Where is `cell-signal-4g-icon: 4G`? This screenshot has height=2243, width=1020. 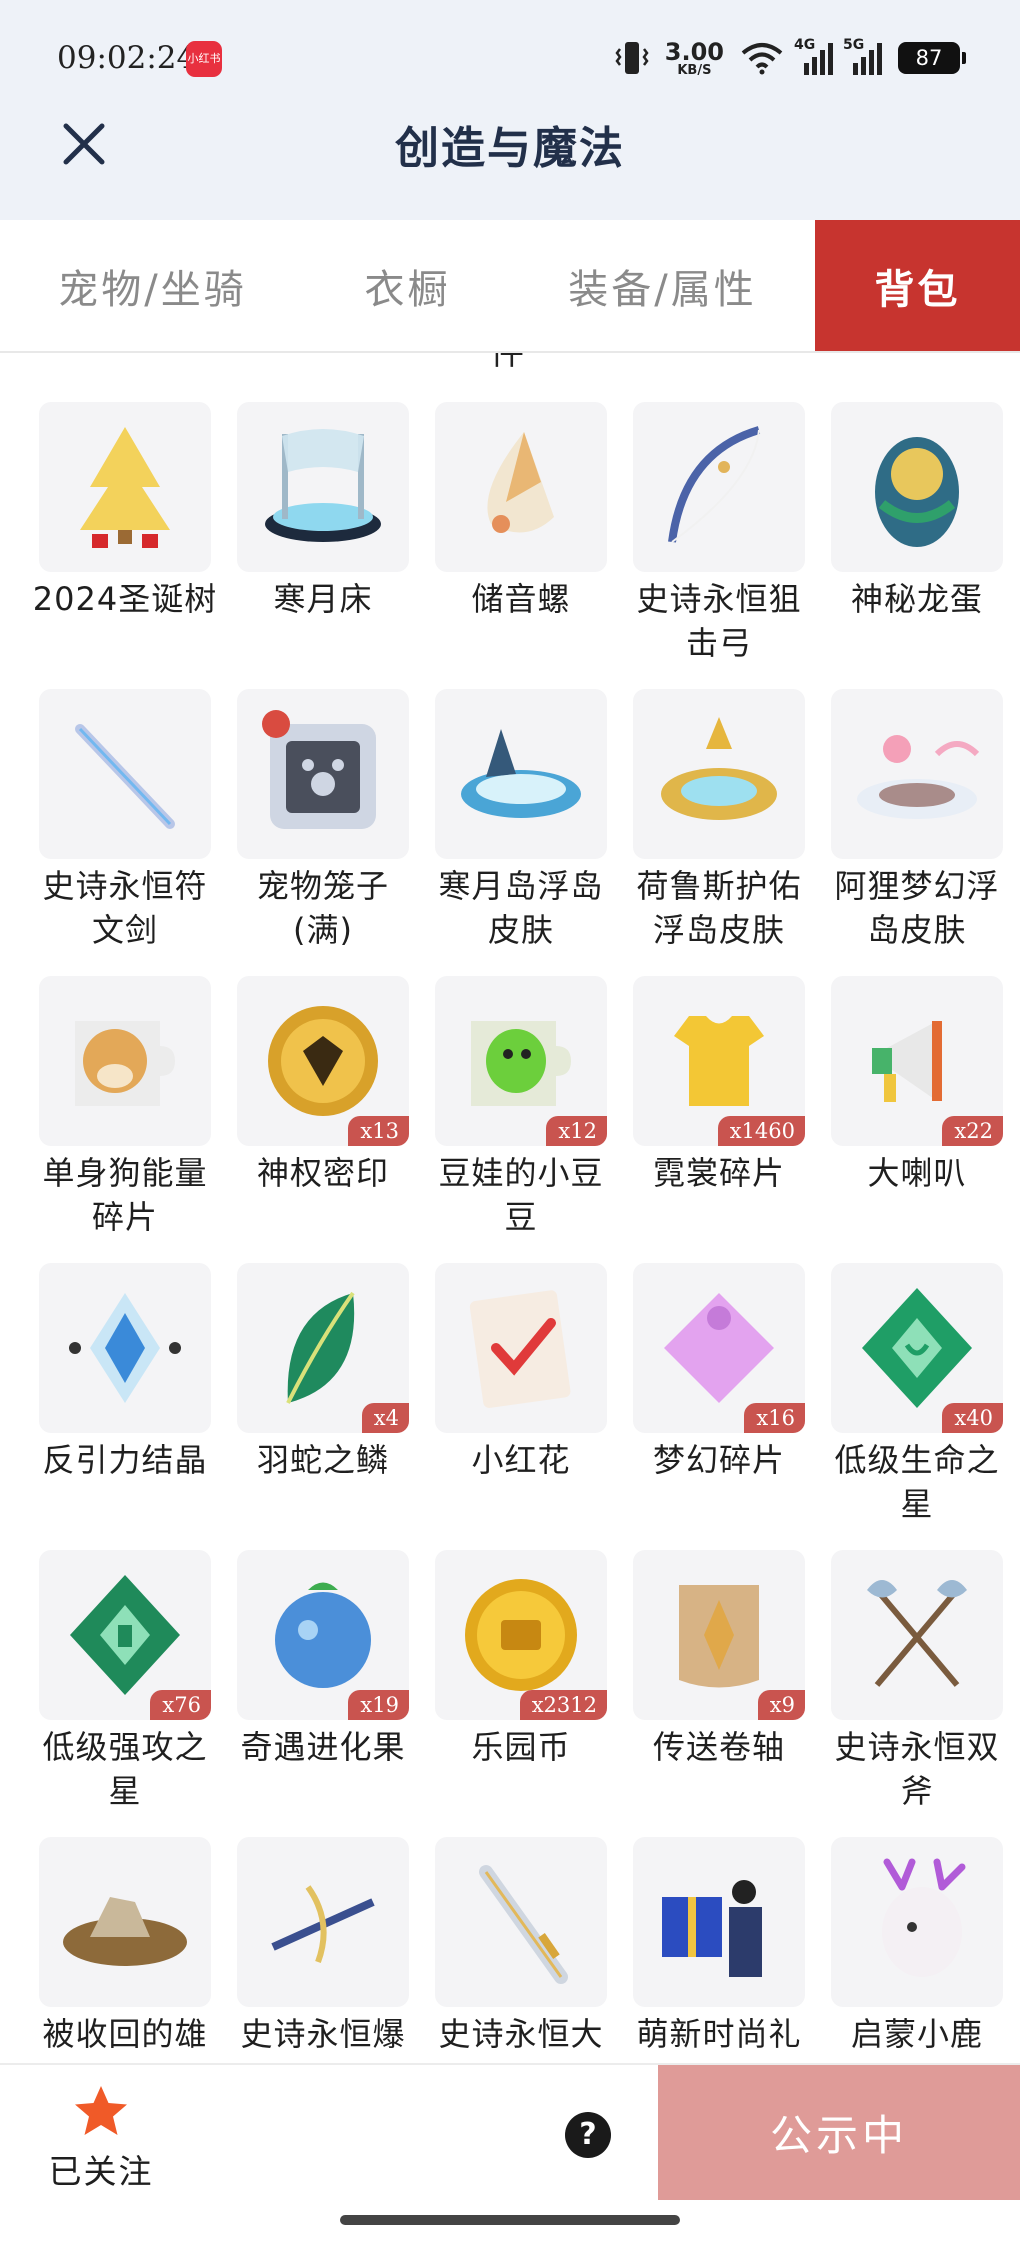 cell-signal-4g-icon: 4G is located at coordinates (813, 56).